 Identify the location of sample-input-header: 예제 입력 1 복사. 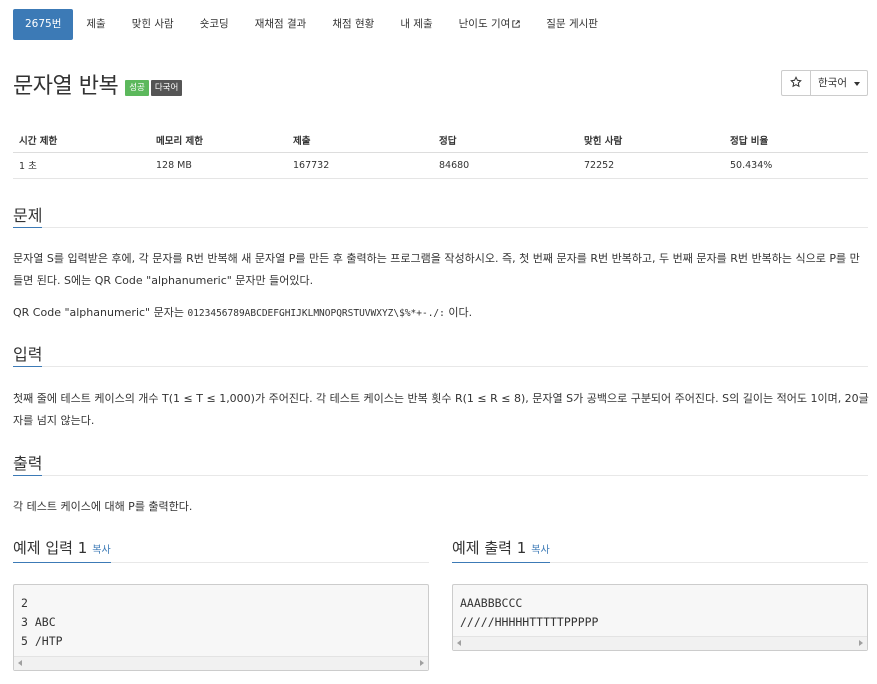
(221, 550).